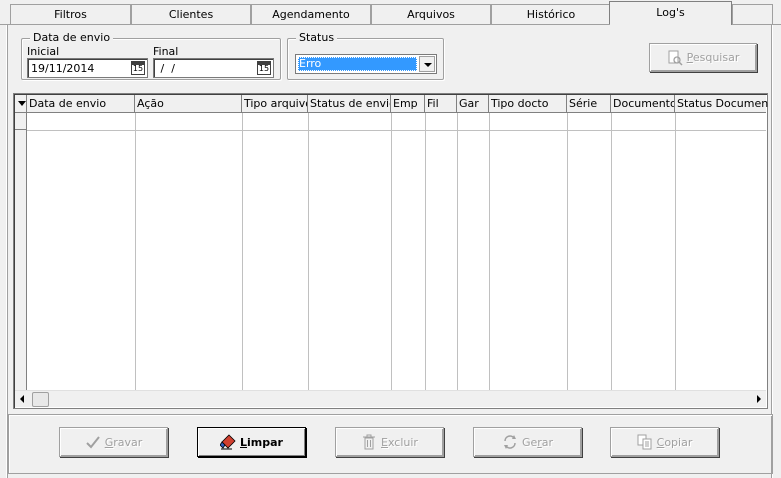 The height and width of the screenshot is (478, 781). I want to click on search-document-icon, so click(675, 58).